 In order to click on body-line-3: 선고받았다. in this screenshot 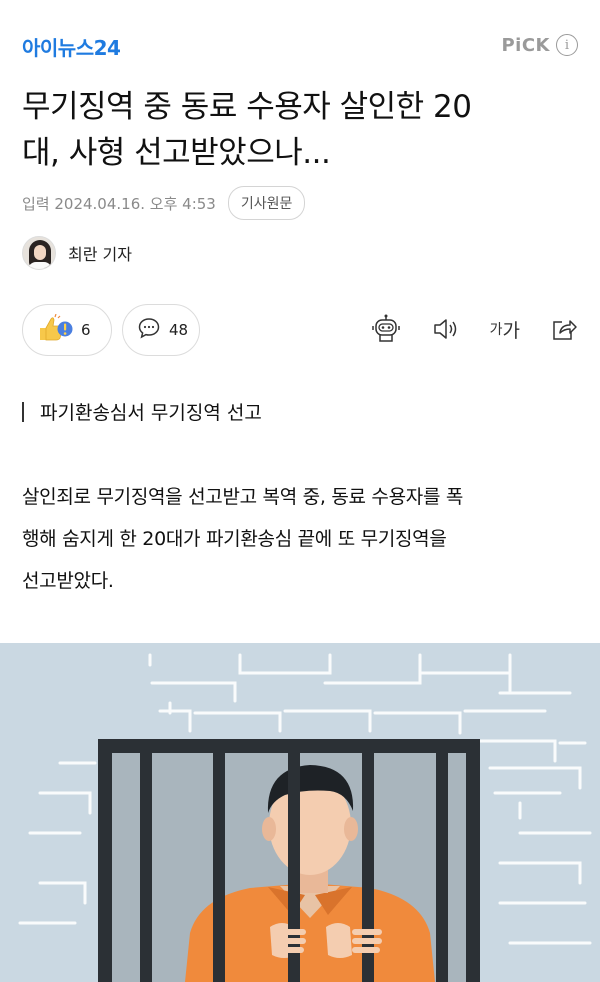, I will do `click(68, 581)`.